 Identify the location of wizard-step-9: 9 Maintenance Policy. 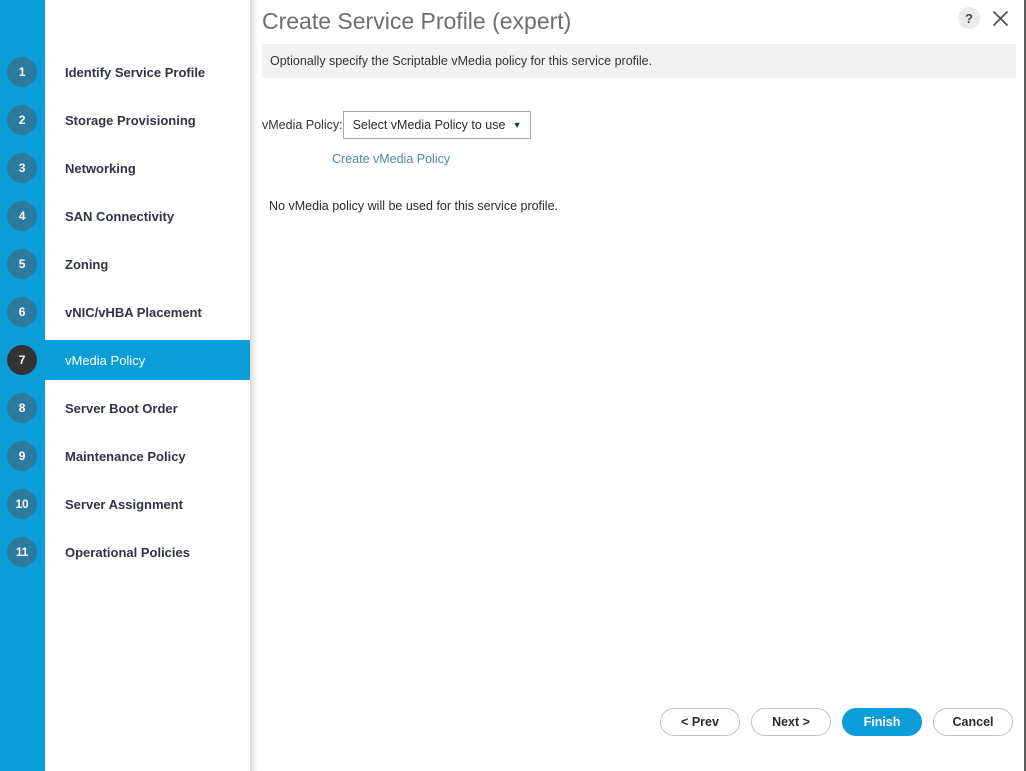
(125, 456).